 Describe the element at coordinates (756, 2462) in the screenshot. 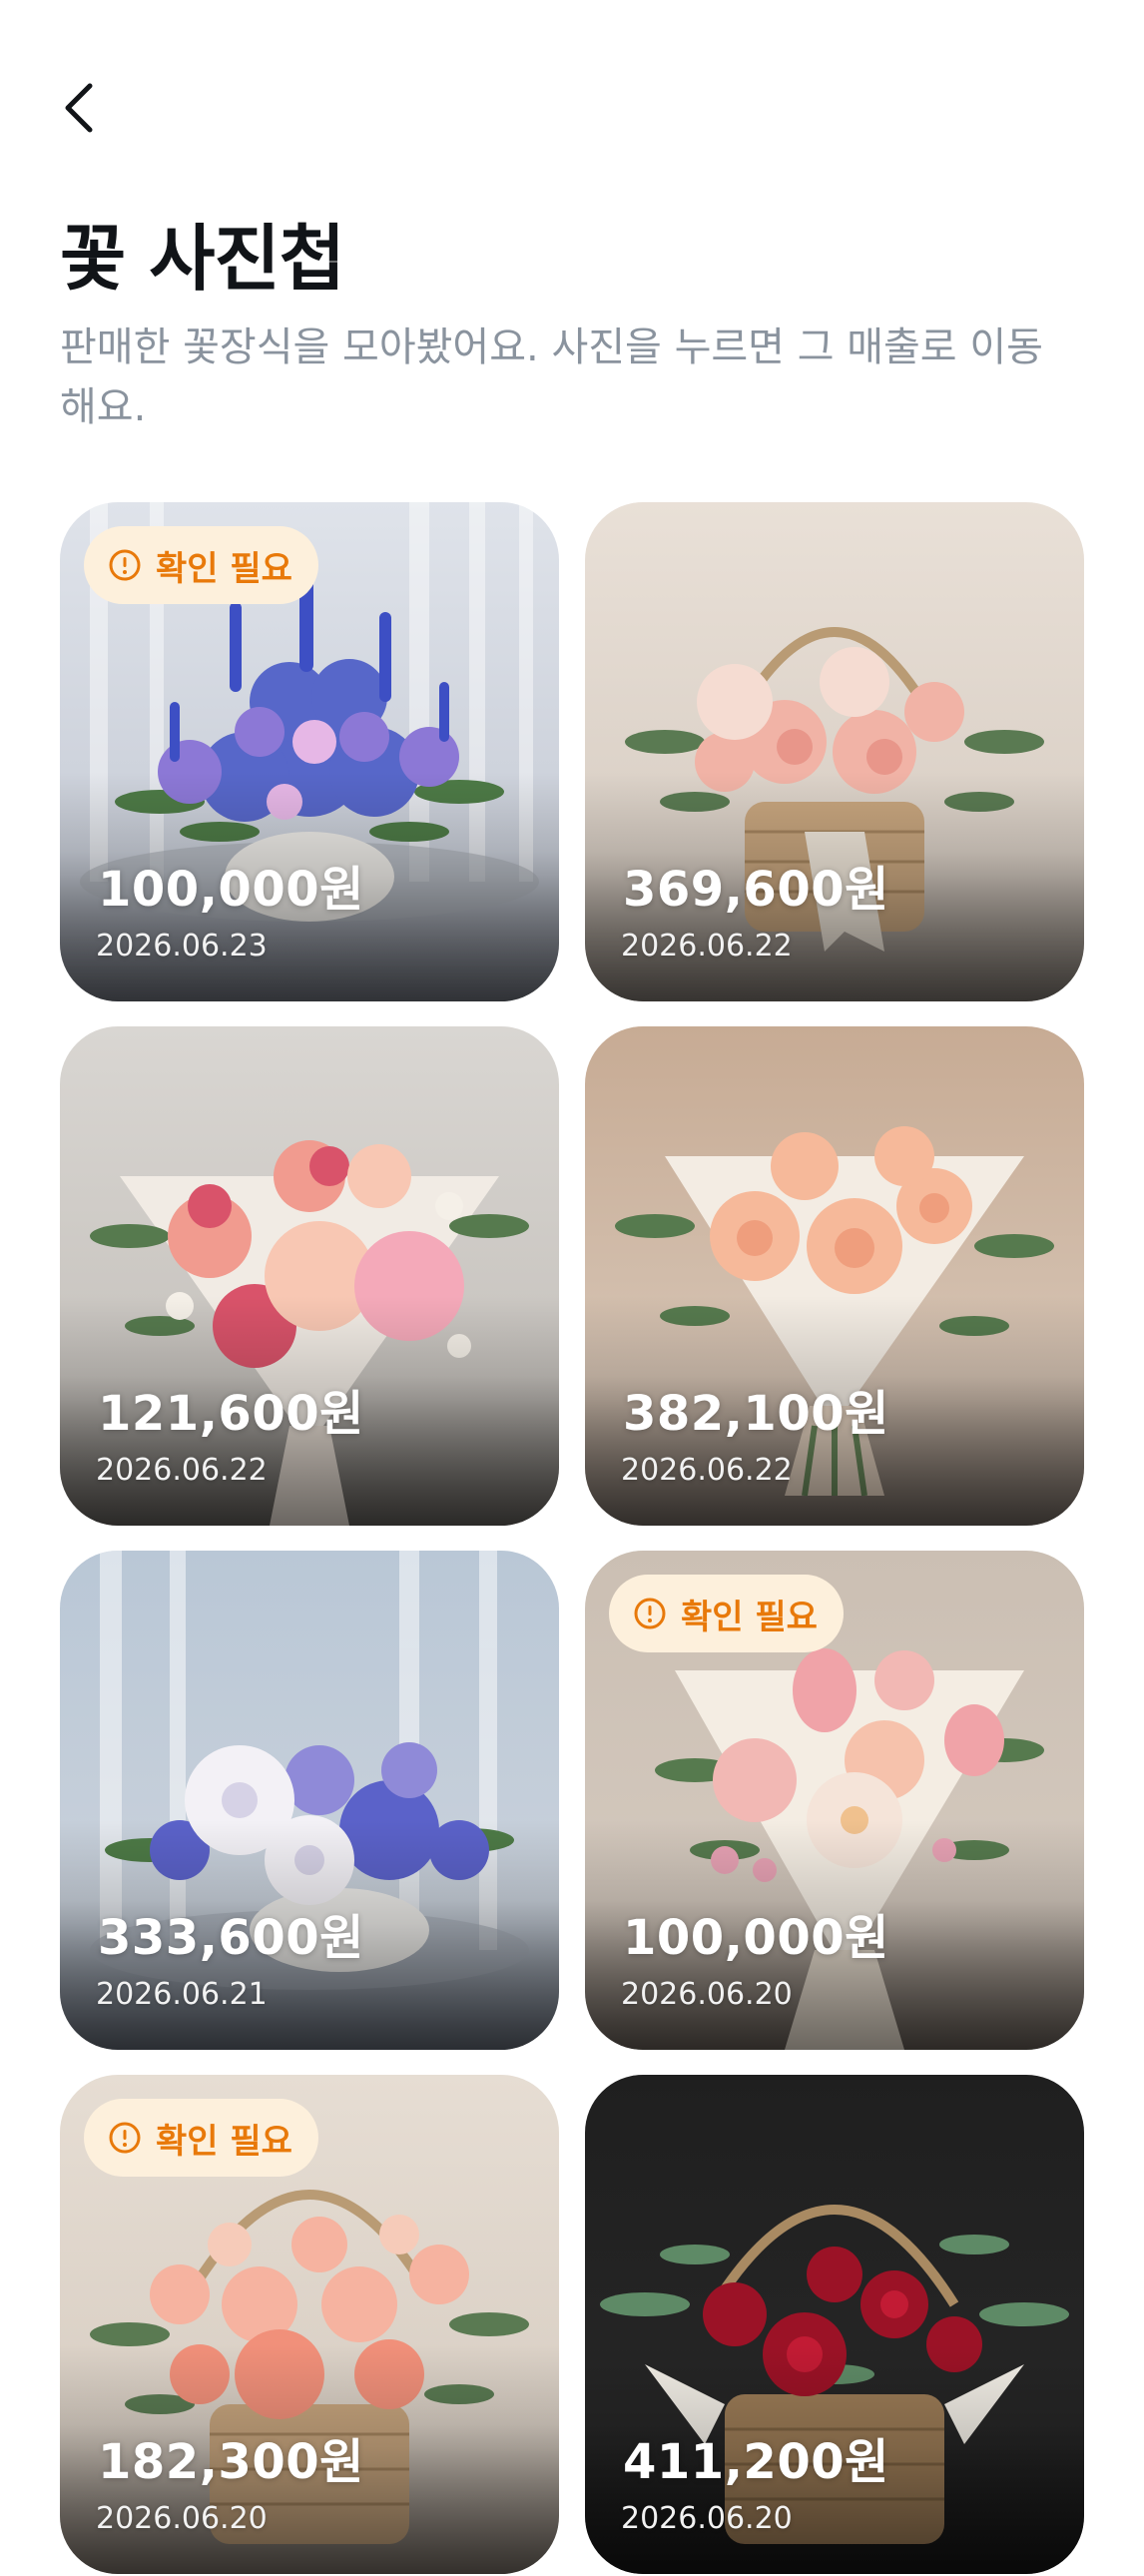

I see `sale-price: 411,200원` at that location.